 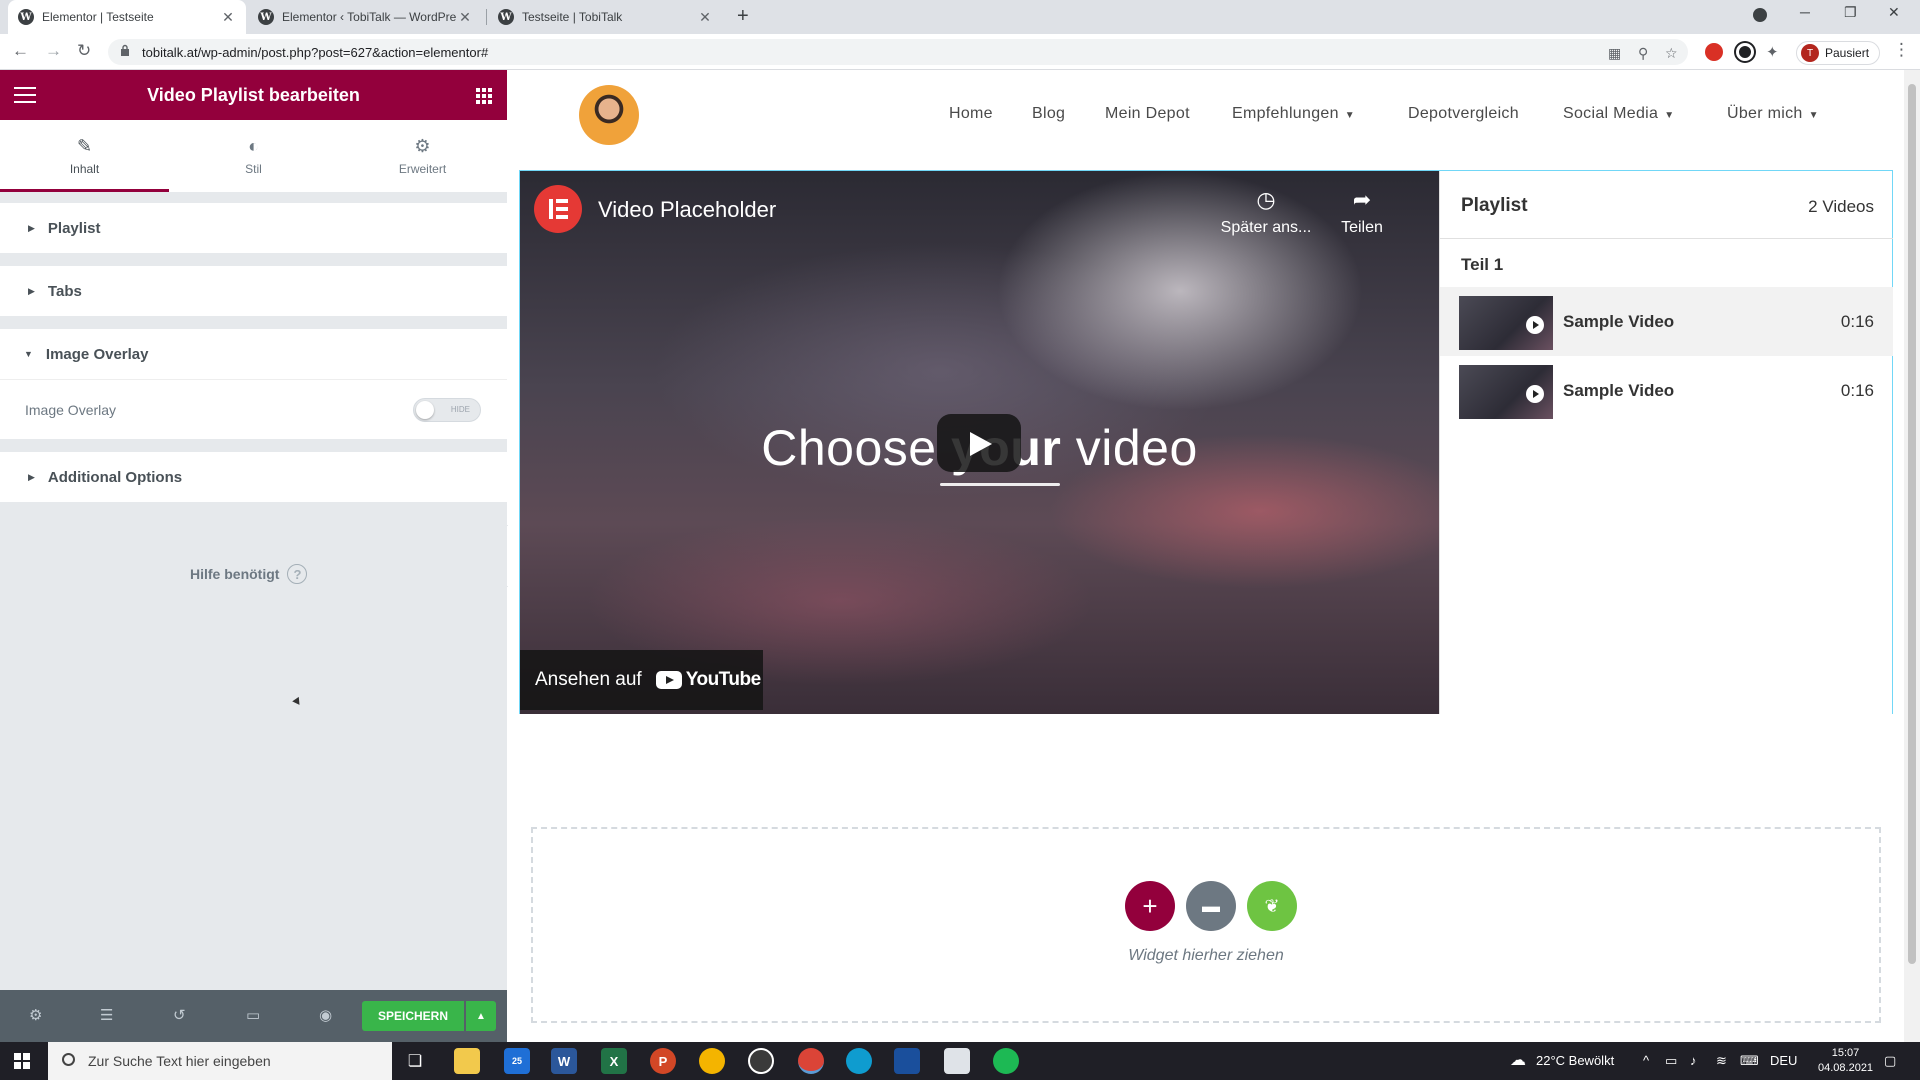 I want to click on spotify-icon, so click(x=1006, y=1061).